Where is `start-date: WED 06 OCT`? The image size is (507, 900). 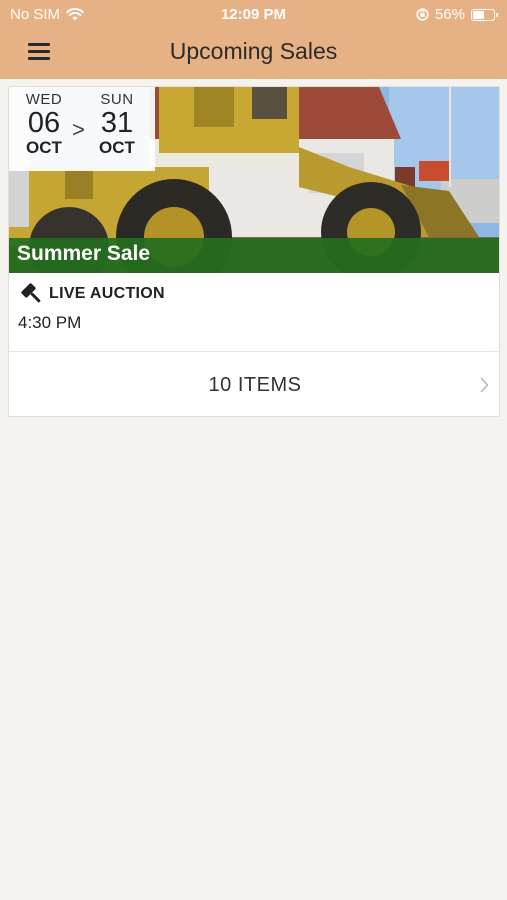
start-date: WED 06 OCT is located at coordinates (44, 124).